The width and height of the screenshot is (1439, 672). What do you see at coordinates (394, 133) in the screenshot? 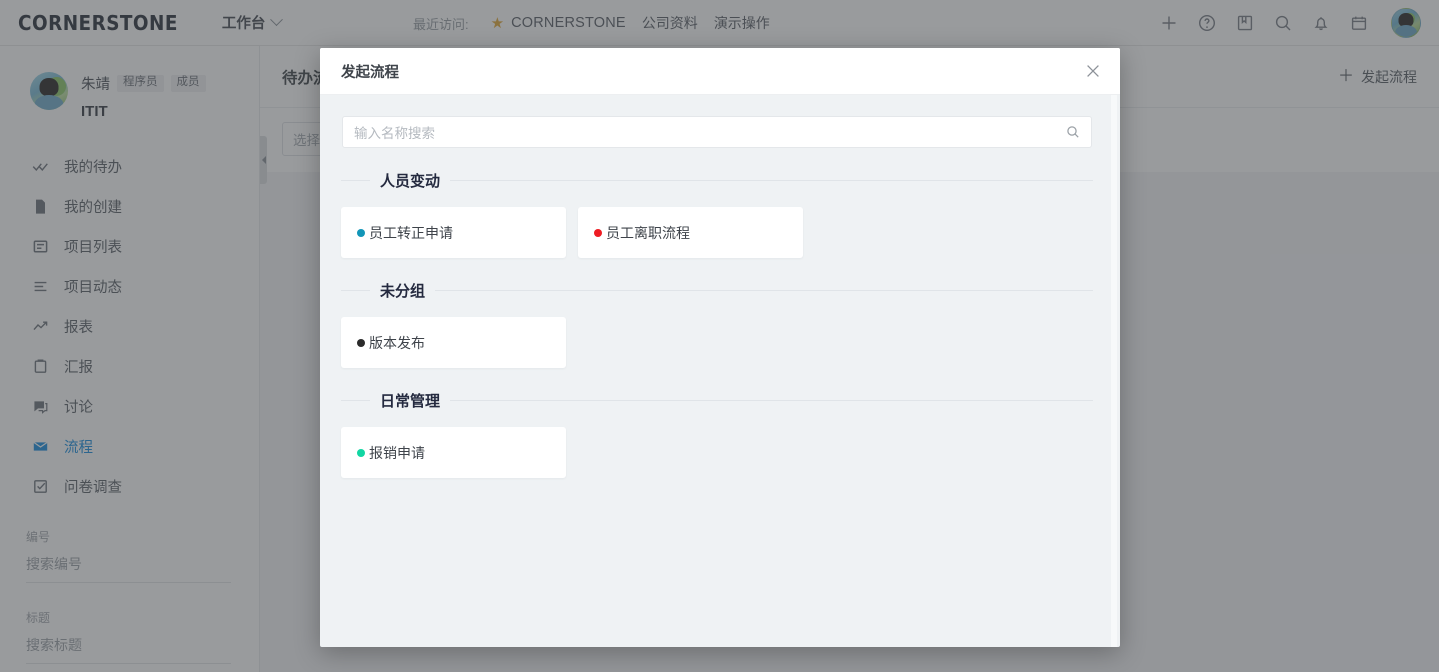
I see `search-input-placeholder: 输入名称搜索` at bounding box center [394, 133].